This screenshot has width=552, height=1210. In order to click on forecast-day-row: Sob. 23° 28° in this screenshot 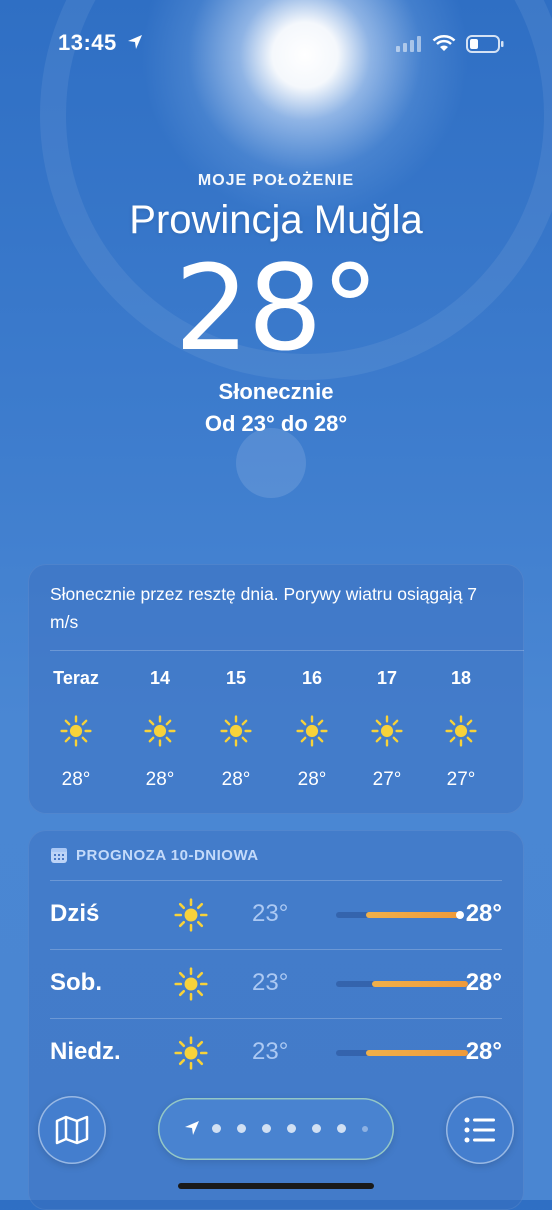, I will do `click(276, 983)`.